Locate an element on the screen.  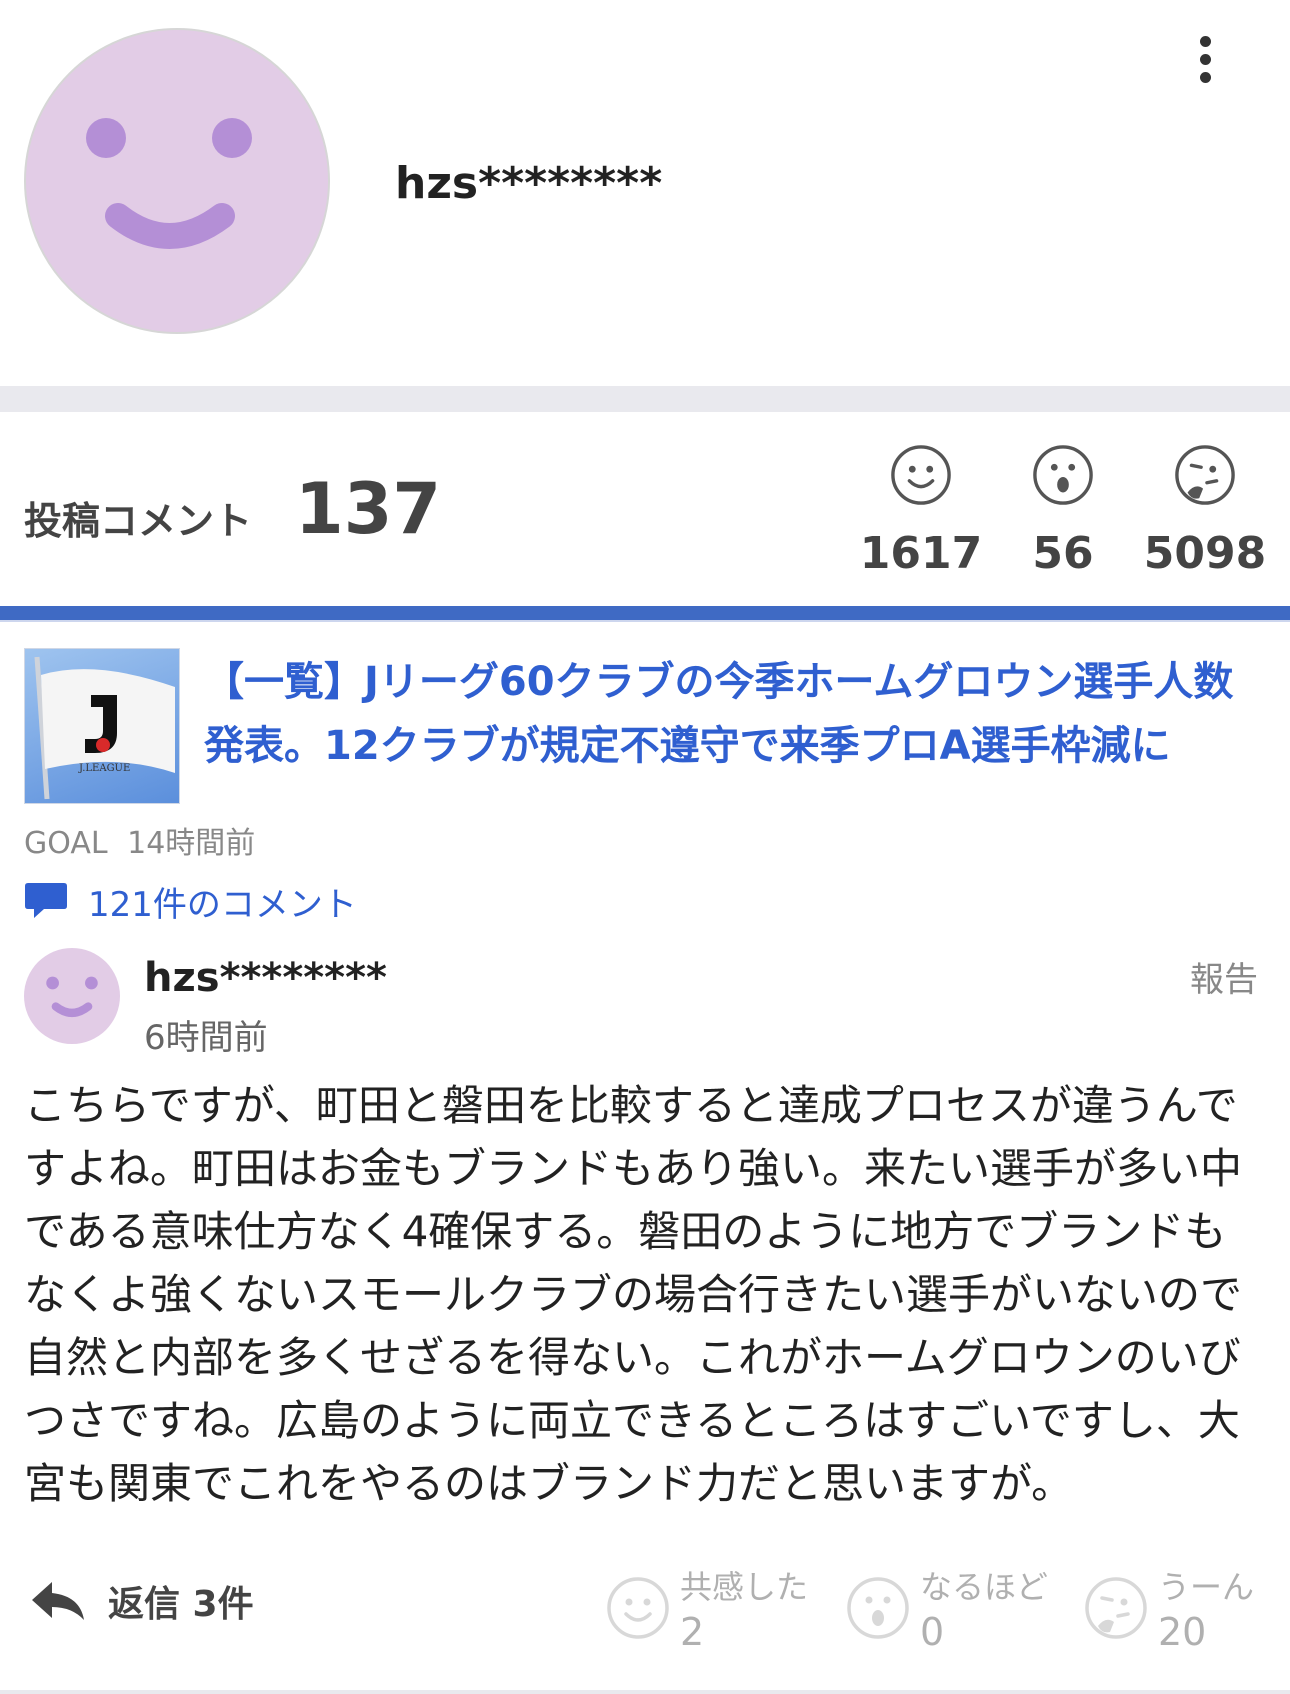
hmm-reaction-label: うーん is located at coordinates (1206, 1587).